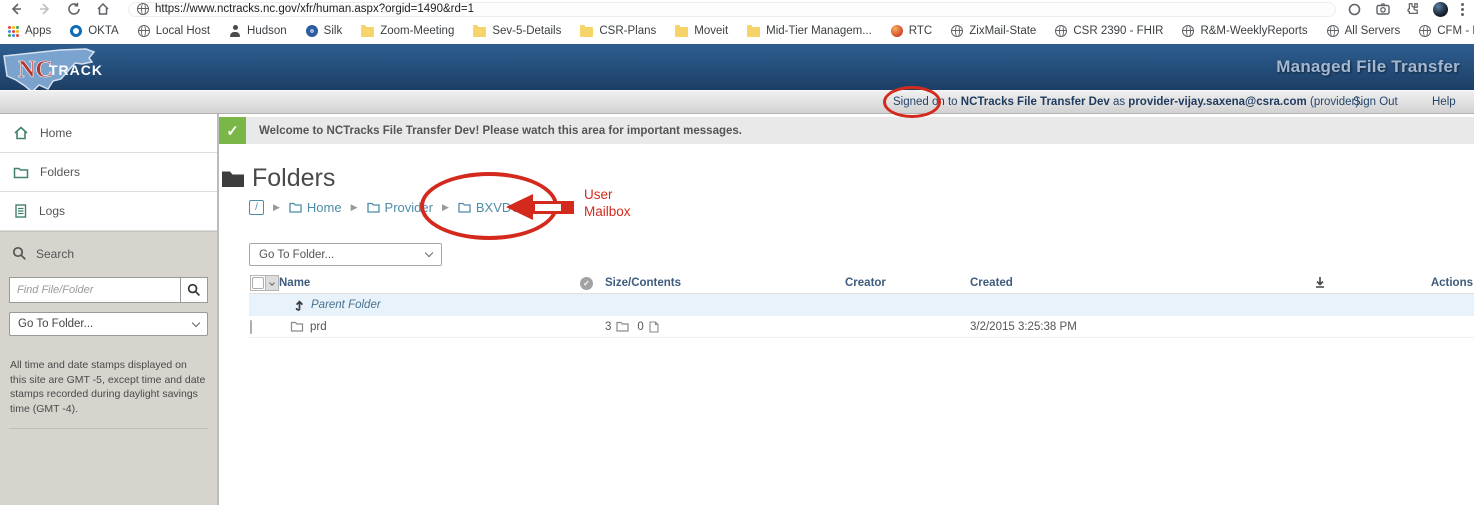 The width and height of the screenshot is (1474, 505). What do you see at coordinates (45, 9) in the screenshot?
I see `forward-icon` at bounding box center [45, 9].